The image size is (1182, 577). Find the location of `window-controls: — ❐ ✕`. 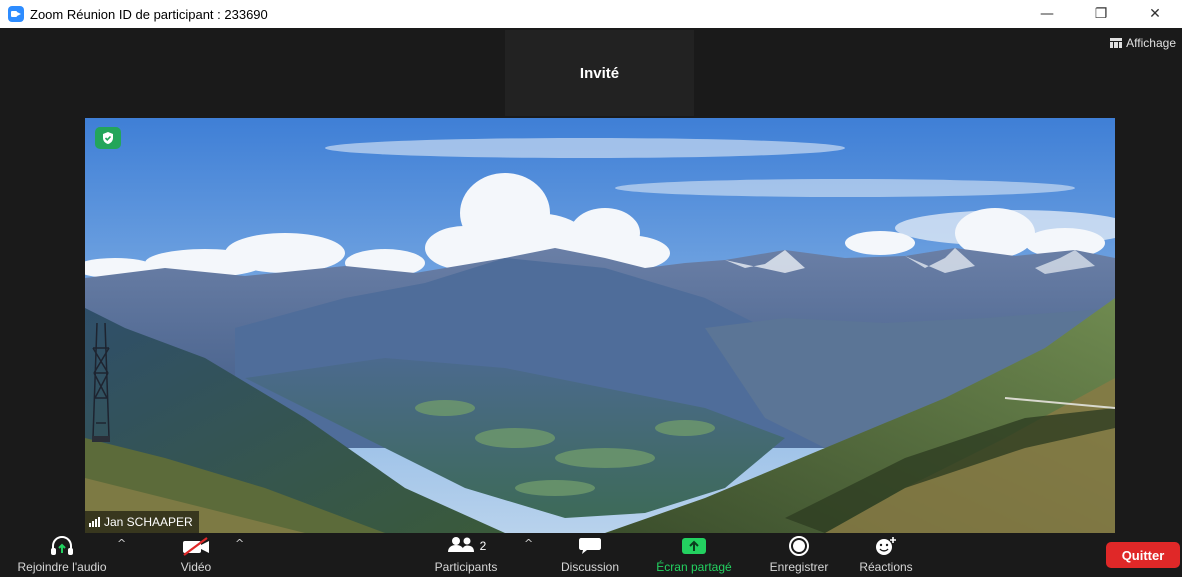

window-controls: — ❐ ✕ is located at coordinates (1101, 14).